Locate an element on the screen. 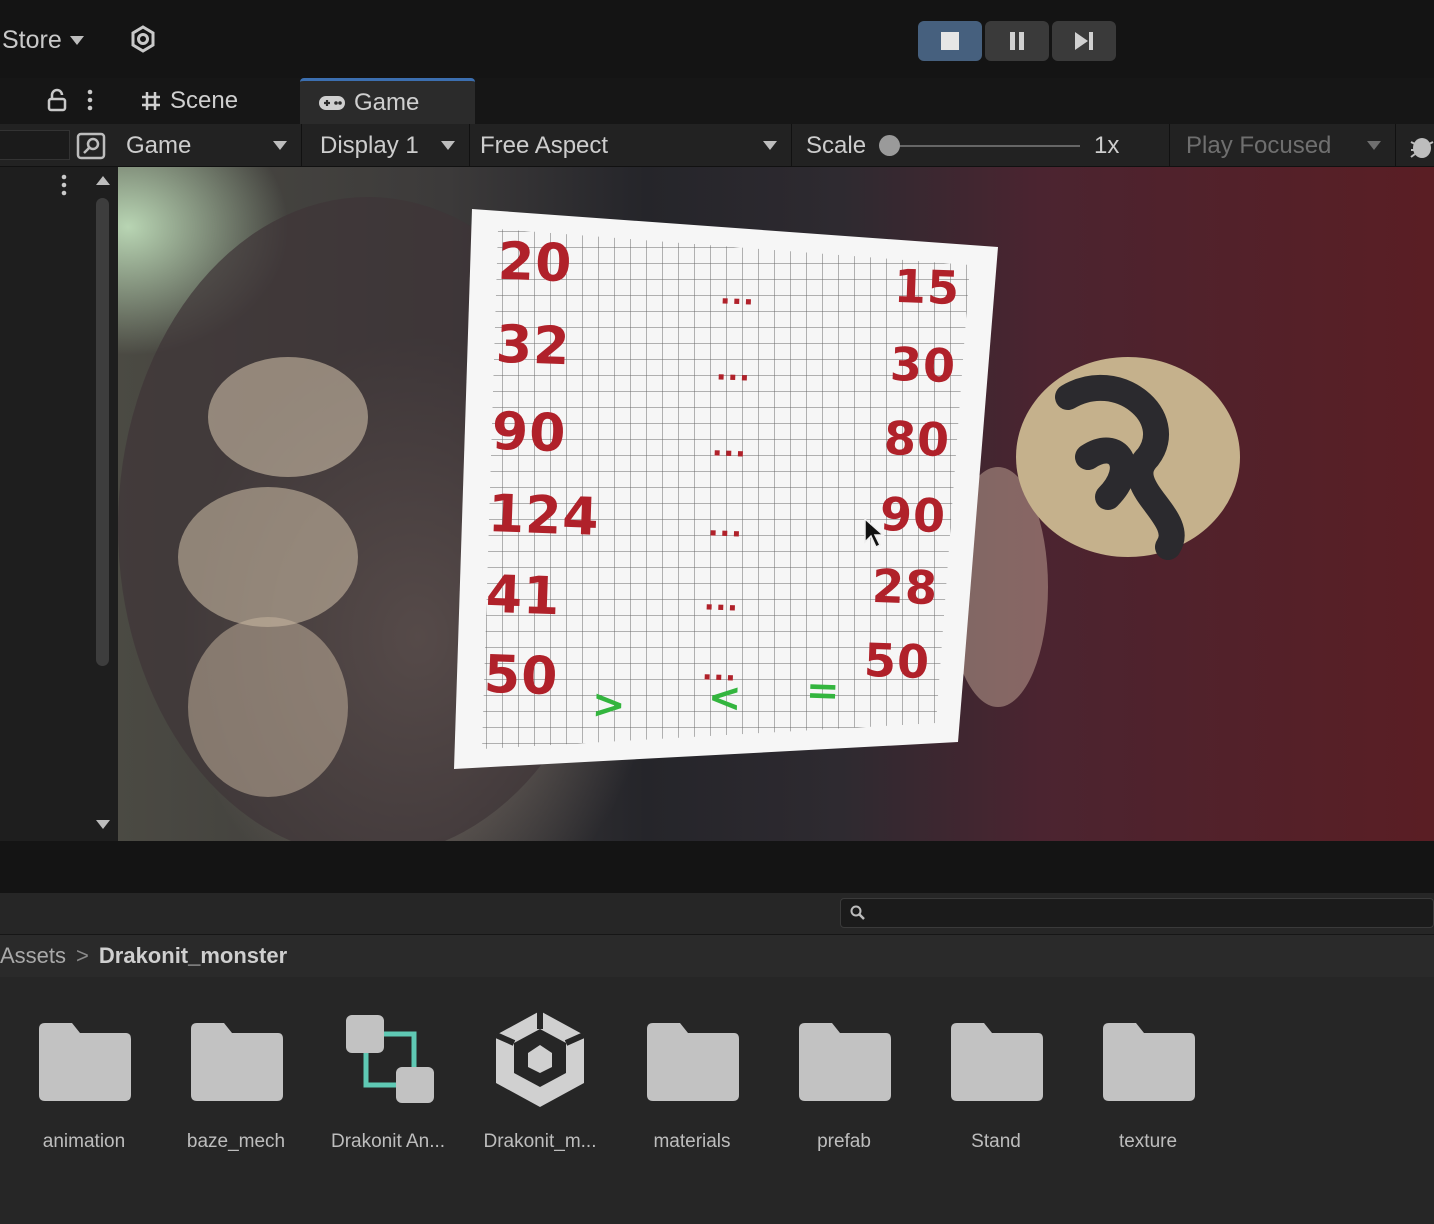 The width and height of the screenshot is (1434, 1224). tab-game-label: Game is located at coordinates (387, 102).